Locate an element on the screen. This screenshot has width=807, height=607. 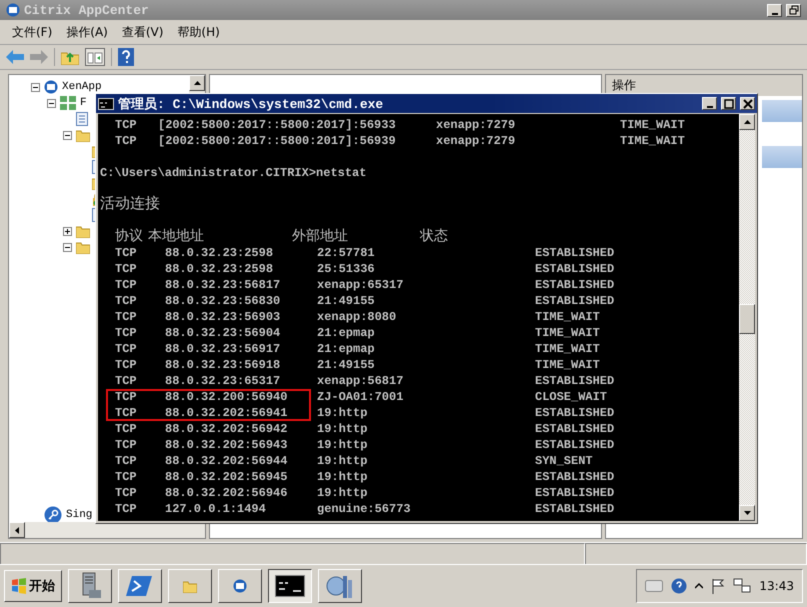
console-heading: 活动连接 is located at coordinates (130, 205).